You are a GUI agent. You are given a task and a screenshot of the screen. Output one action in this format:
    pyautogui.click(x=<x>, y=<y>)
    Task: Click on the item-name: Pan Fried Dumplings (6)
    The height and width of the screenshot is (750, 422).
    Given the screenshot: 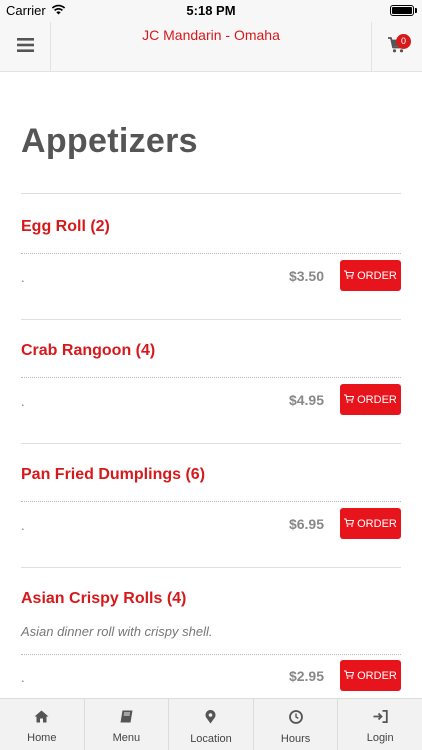 What is the action you would take?
    pyautogui.click(x=113, y=475)
    